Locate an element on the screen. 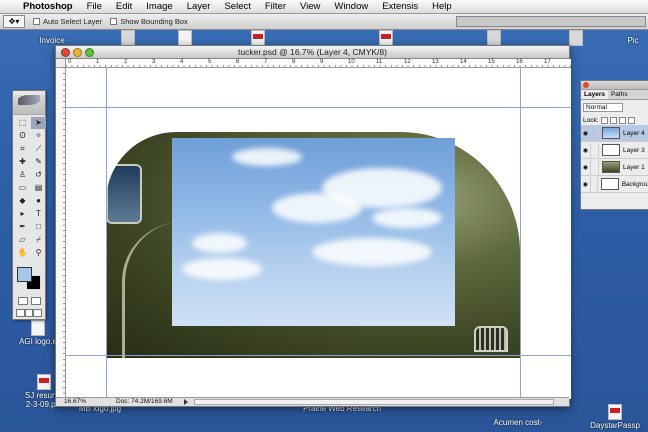 This screenshot has height=432, width=648. layer-row-layer-3: ◉ Layer 3 is located at coordinates (614, 150).